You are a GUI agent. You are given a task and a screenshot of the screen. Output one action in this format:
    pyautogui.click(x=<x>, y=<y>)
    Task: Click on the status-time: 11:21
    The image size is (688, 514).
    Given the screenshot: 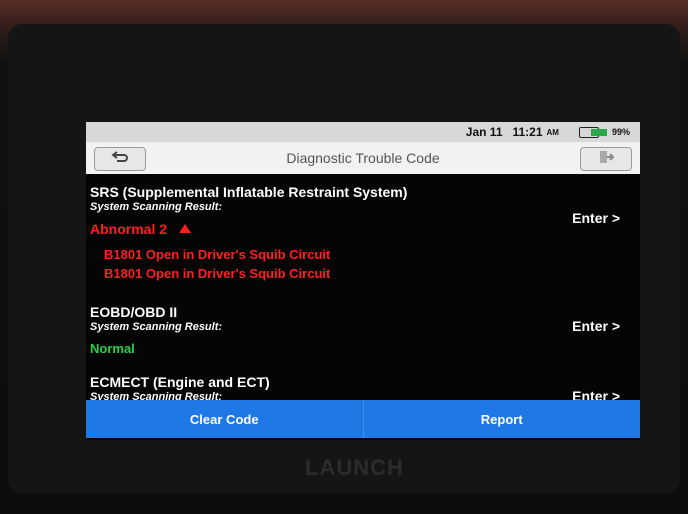 What is the action you would take?
    pyautogui.click(x=527, y=132)
    